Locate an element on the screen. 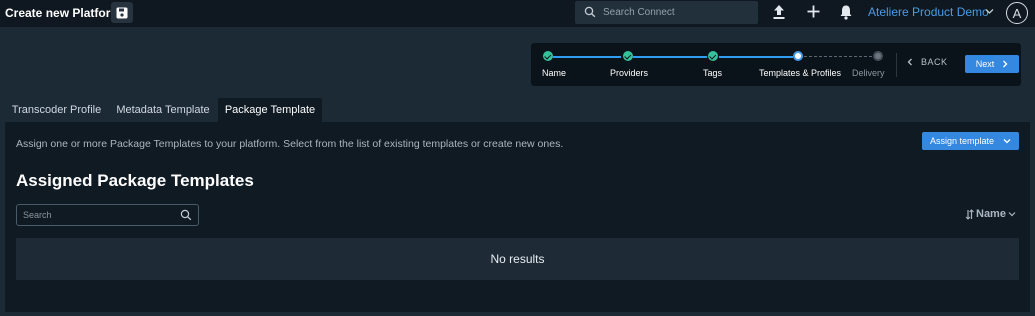 The width and height of the screenshot is (1035, 316). empty-text: No results is located at coordinates (517, 259).